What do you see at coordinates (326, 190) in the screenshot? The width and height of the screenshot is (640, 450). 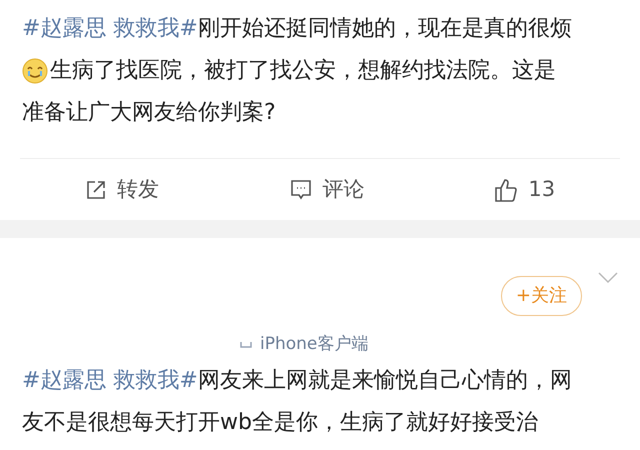 I see `comment-button: 评论` at bounding box center [326, 190].